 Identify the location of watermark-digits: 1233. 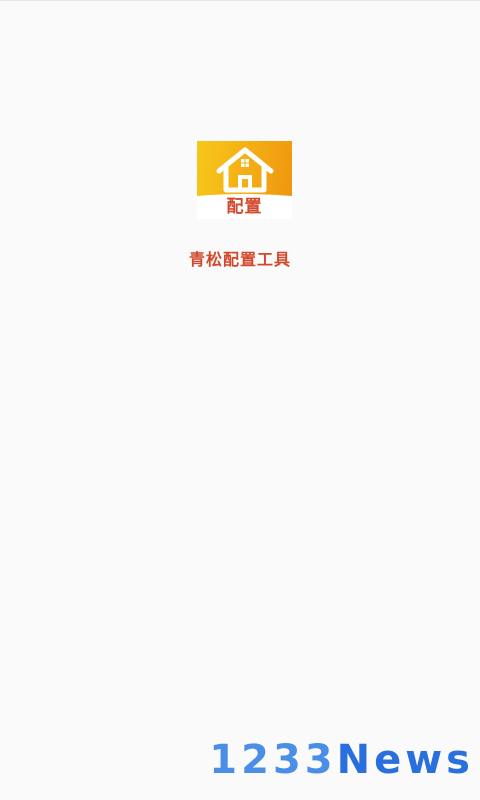
(273, 760).